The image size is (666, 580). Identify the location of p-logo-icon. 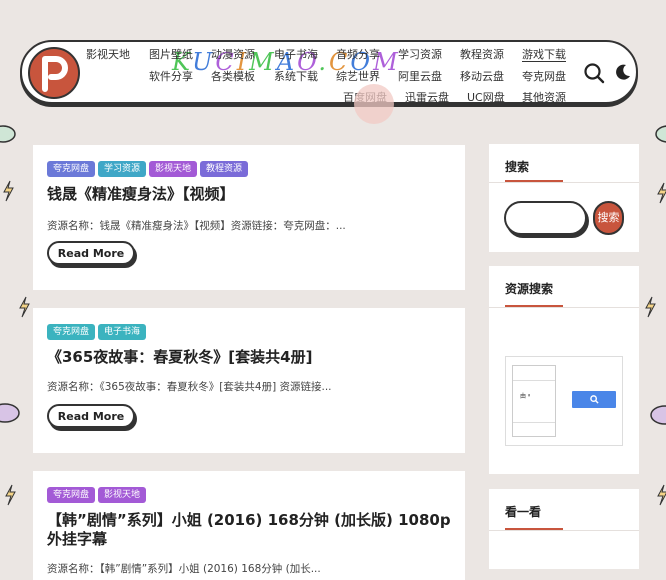
(54, 73).